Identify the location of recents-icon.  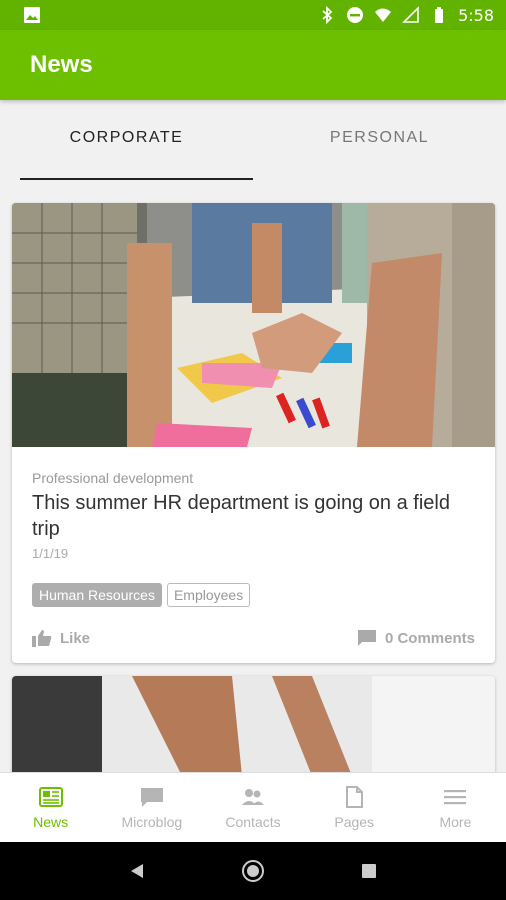
(369, 871).